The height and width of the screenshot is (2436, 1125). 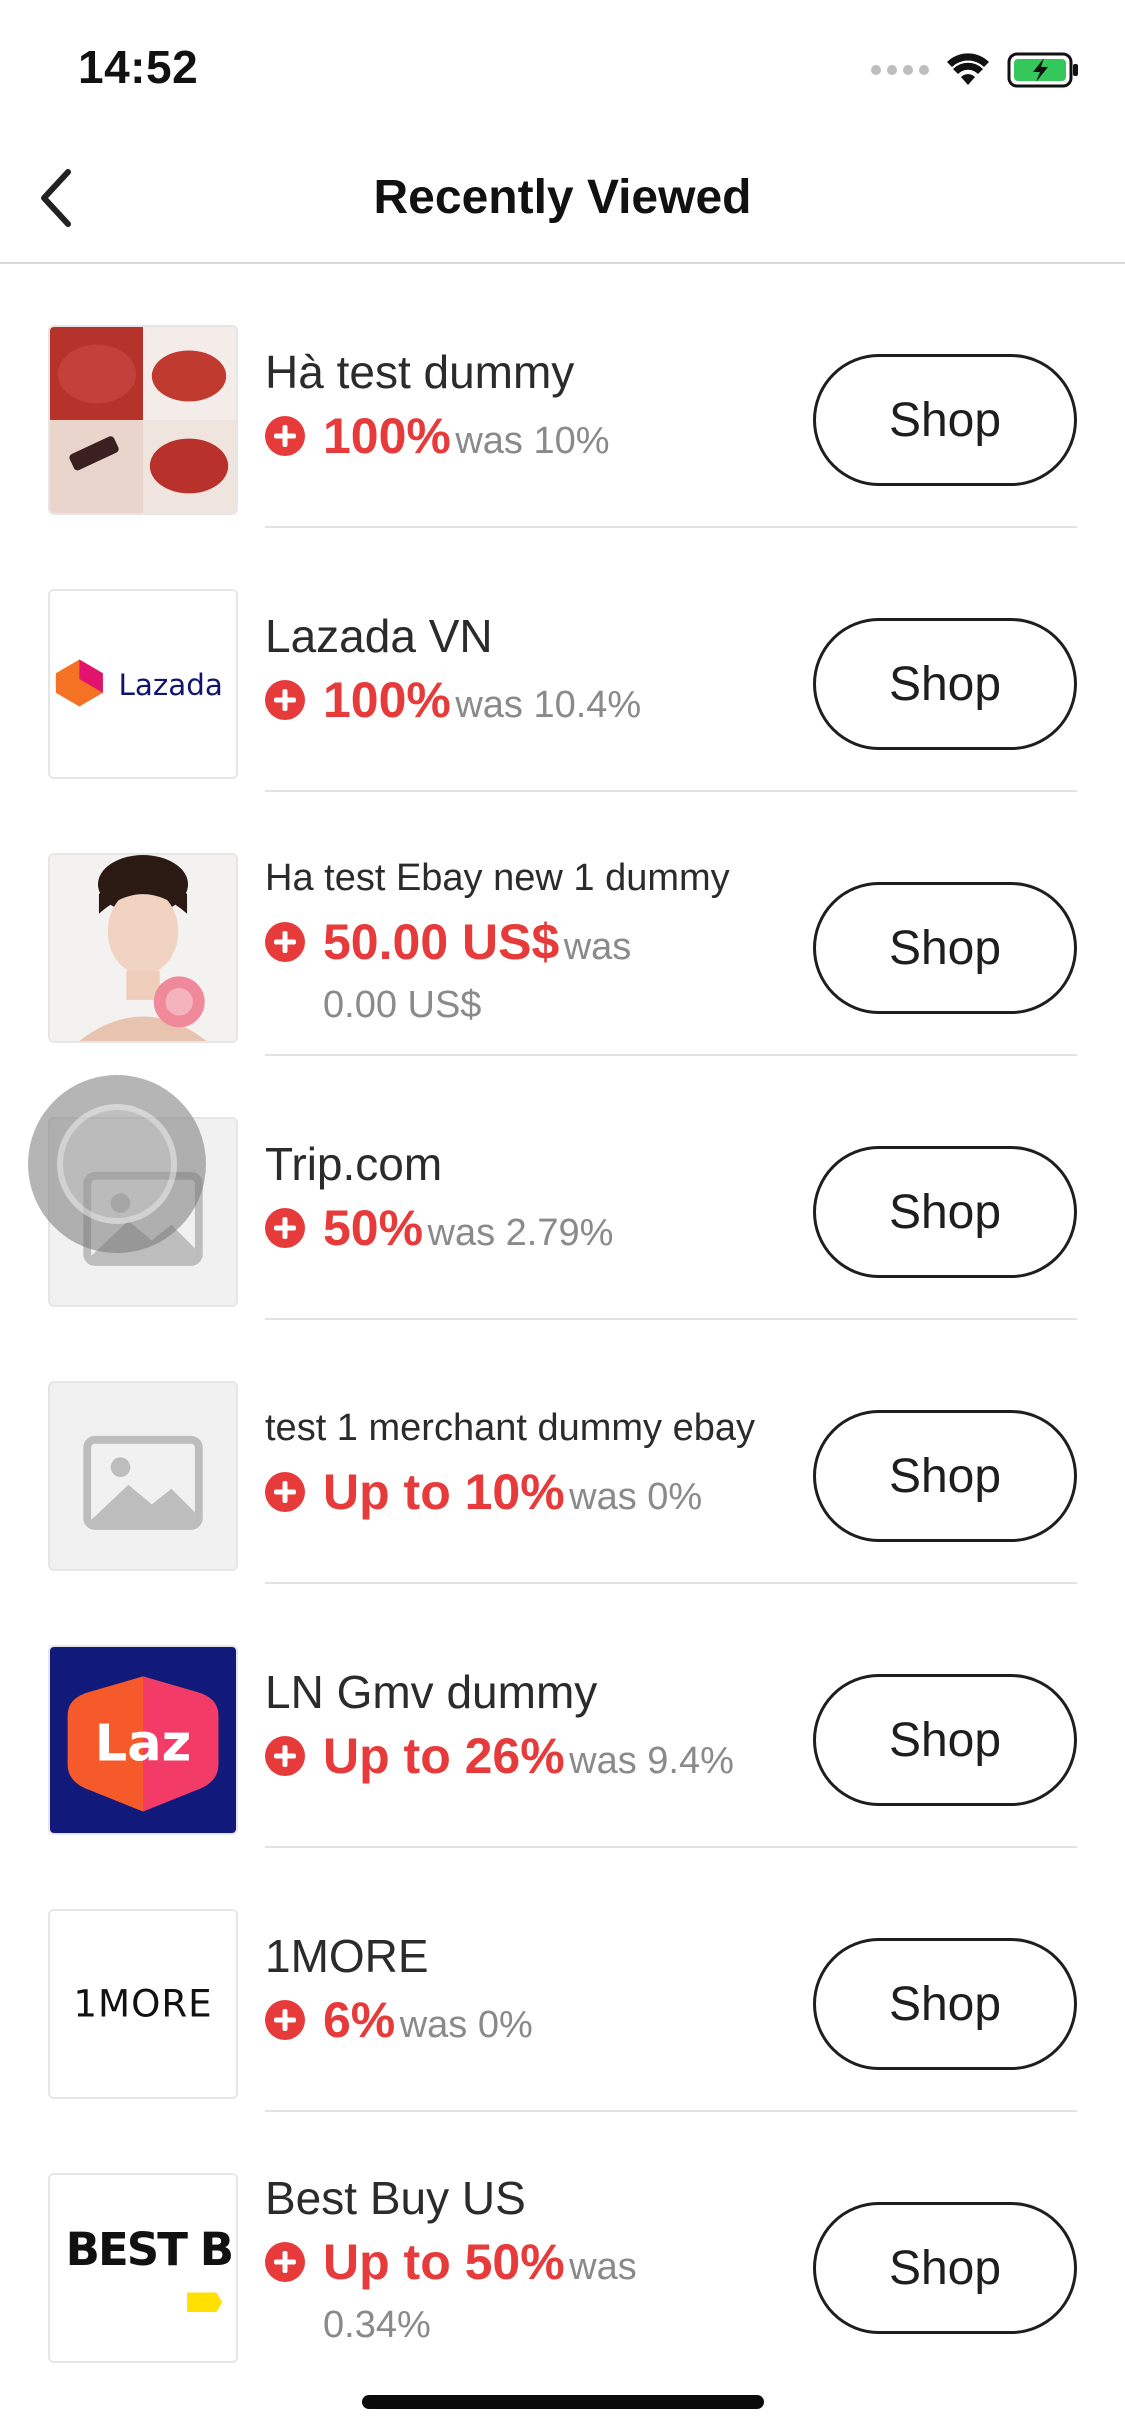 I want to click on merchant-info: LN Gmv dummy Up to 26% was 9.4%, so click(x=535, y=1716).